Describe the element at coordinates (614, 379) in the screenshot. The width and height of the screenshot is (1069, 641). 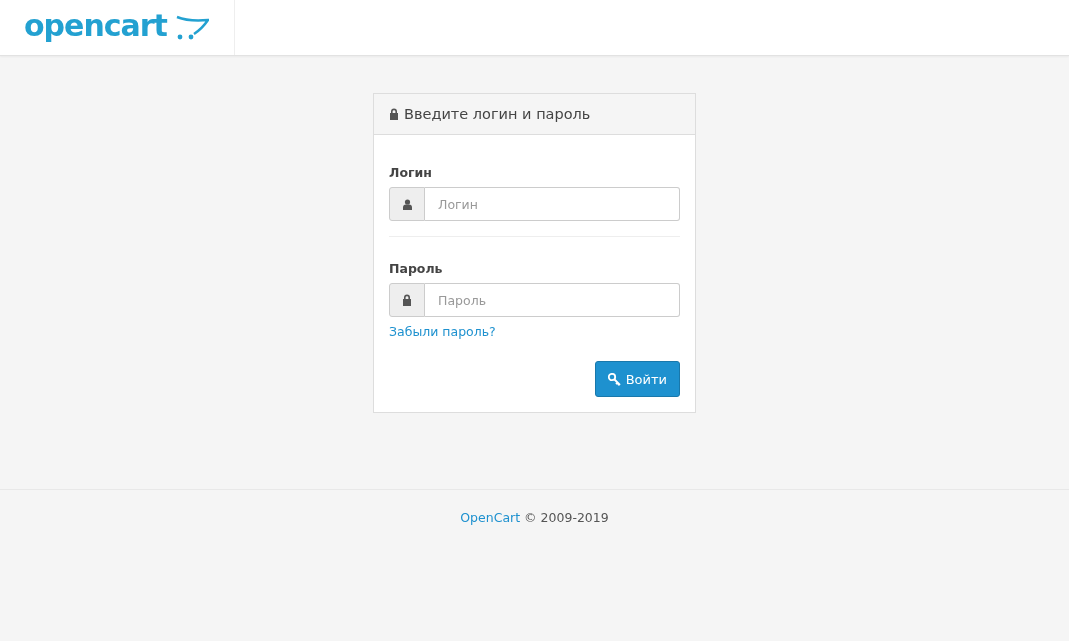
I see `key-icon` at that location.